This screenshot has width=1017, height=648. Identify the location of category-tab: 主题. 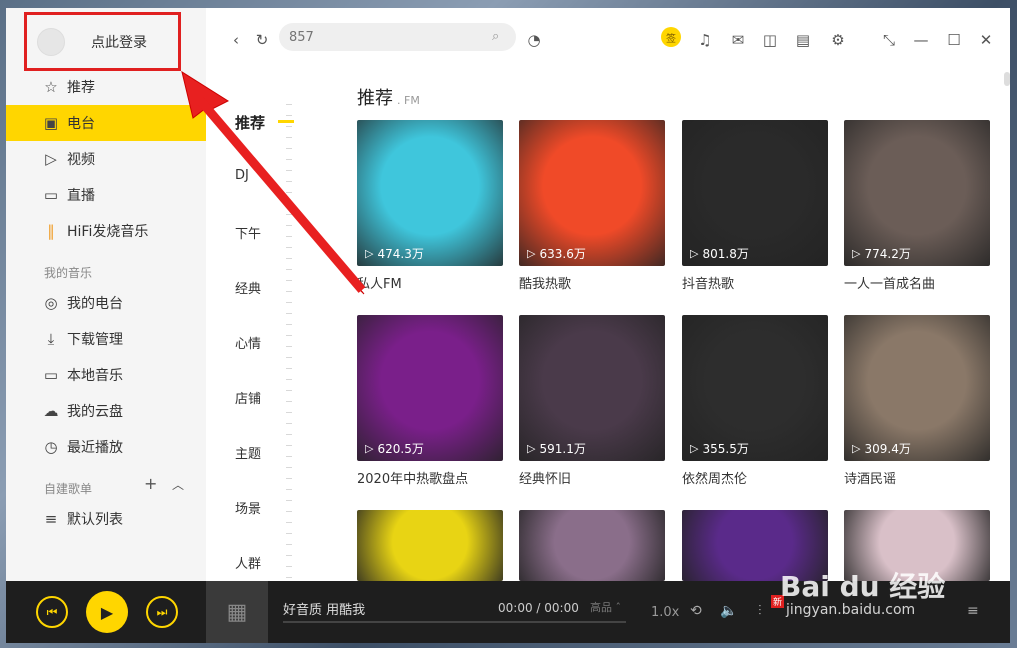
(248, 452).